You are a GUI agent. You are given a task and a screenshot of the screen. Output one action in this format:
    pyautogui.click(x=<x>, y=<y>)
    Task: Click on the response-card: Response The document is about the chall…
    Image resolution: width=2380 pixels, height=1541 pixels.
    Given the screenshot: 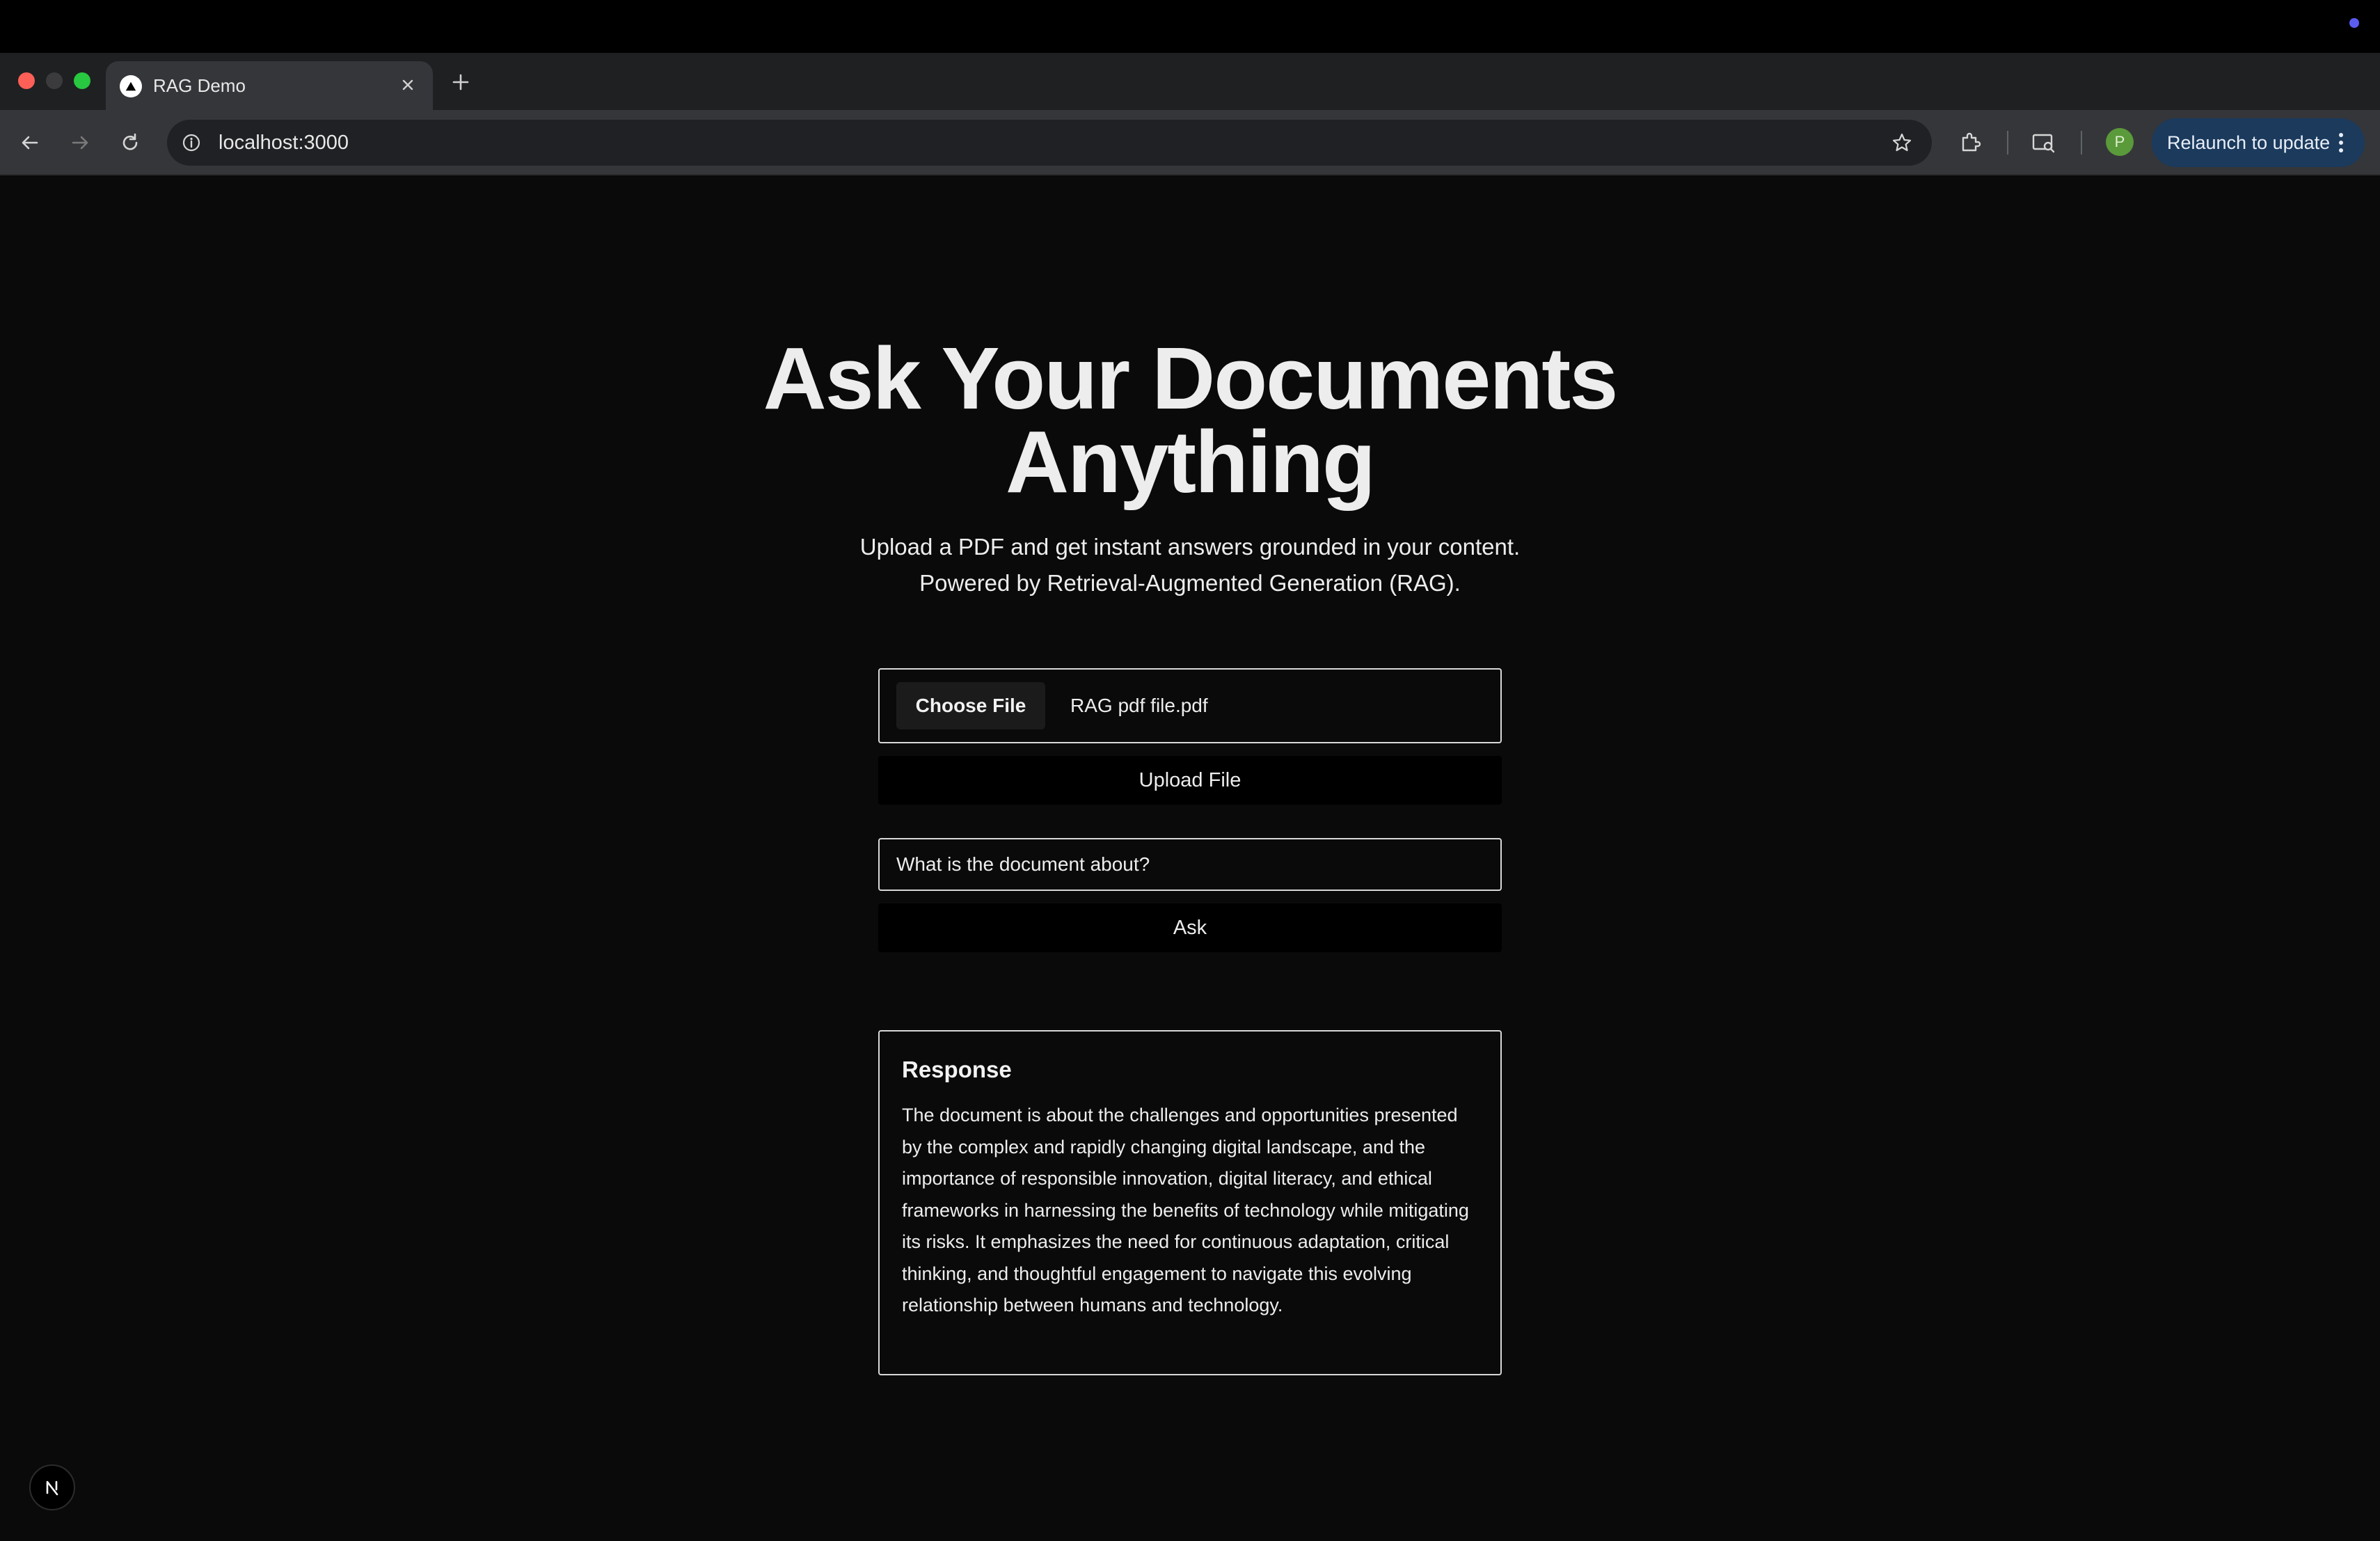 What is the action you would take?
    pyautogui.click(x=1190, y=1202)
    